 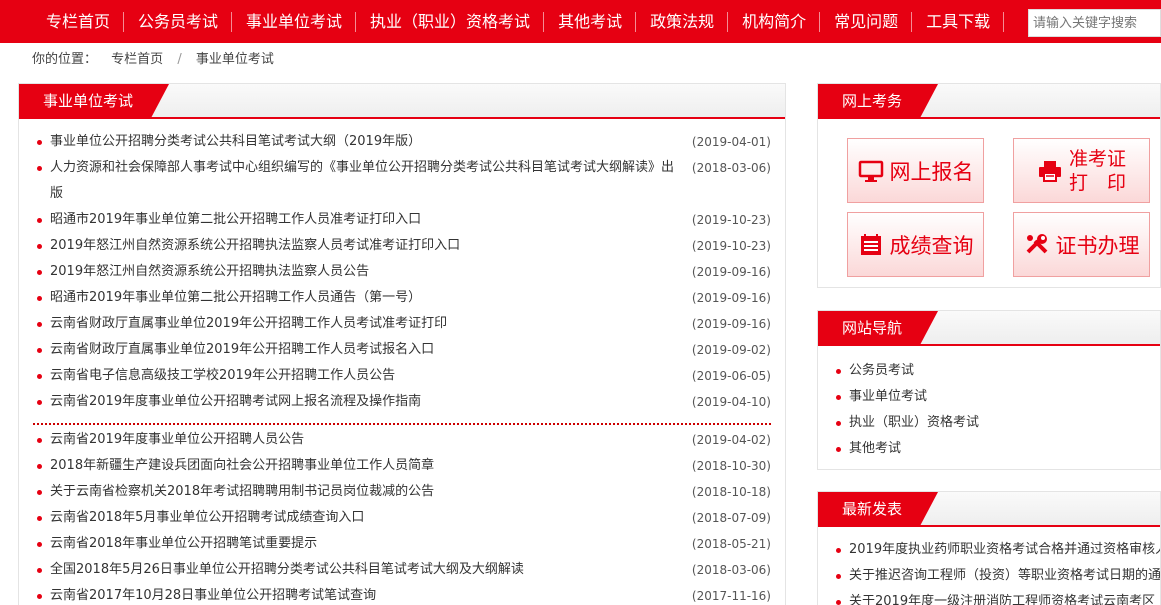 What do you see at coordinates (1097, 158) in the screenshot?
I see `admit-card-label-line1: 准考证` at bounding box center [1097, 158].